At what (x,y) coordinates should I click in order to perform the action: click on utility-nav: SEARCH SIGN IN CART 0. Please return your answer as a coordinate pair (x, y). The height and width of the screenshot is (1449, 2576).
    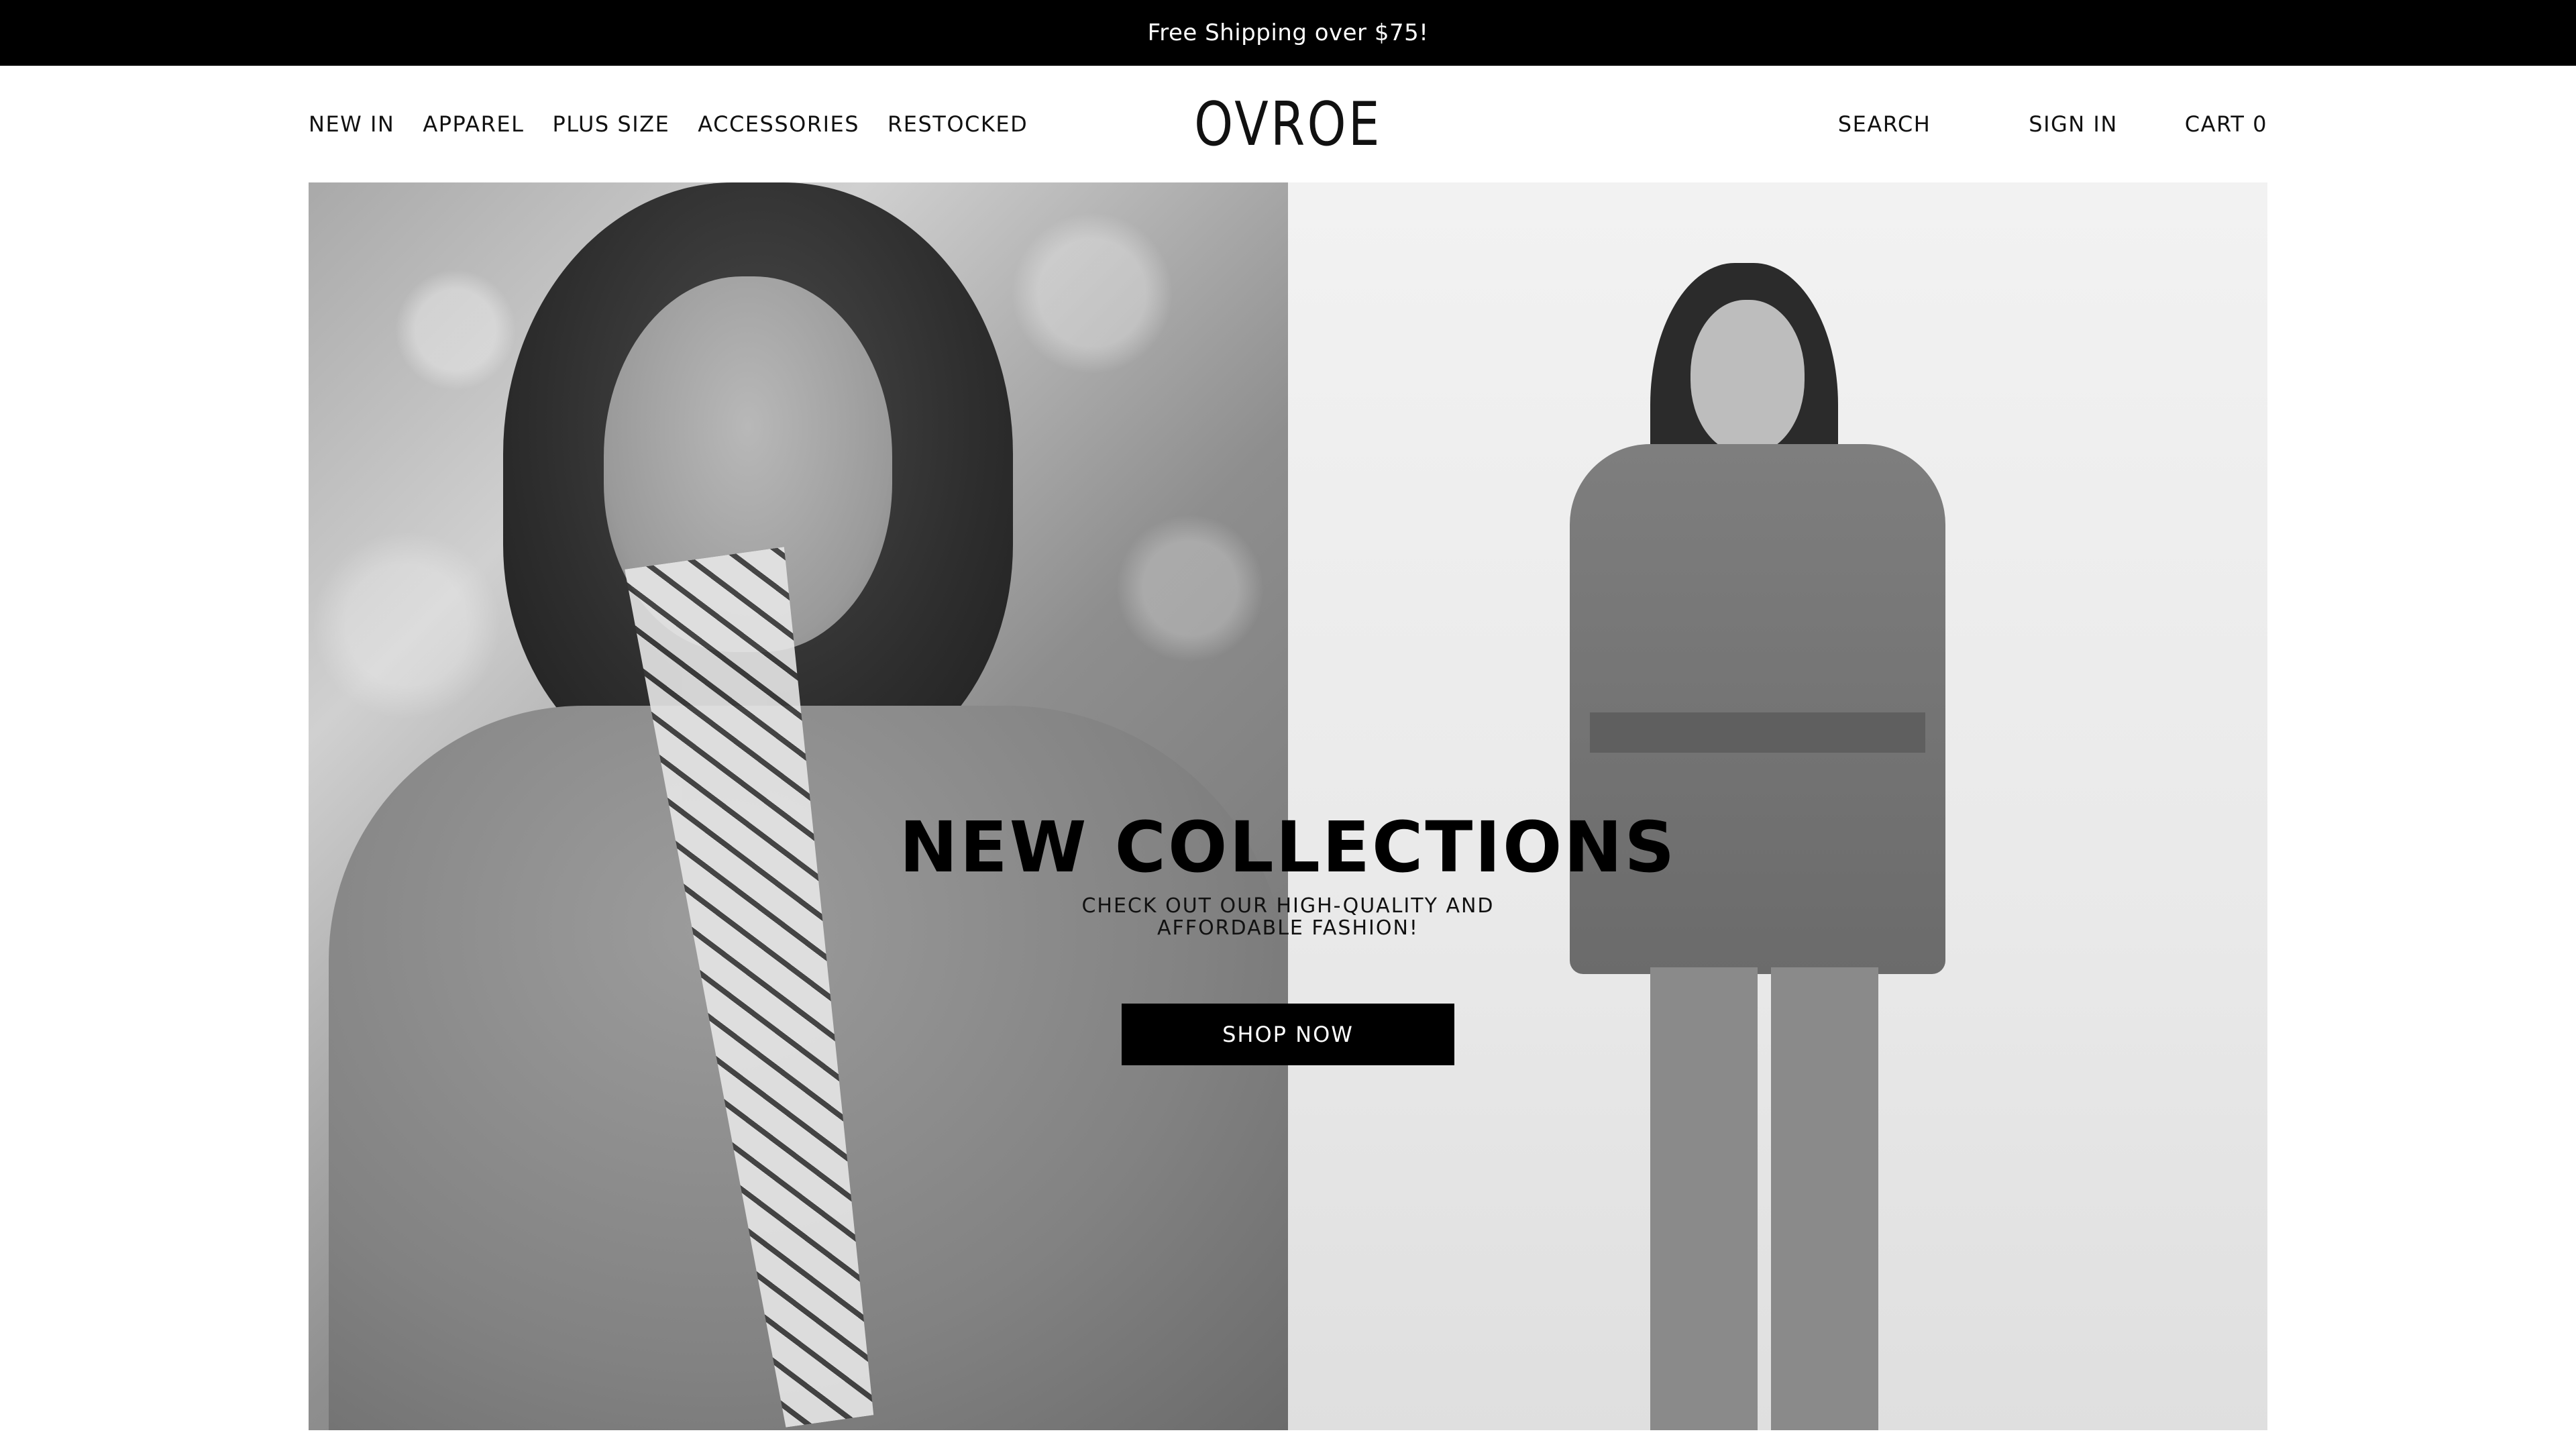
    Looking at the image, I should click on (2052, 124).